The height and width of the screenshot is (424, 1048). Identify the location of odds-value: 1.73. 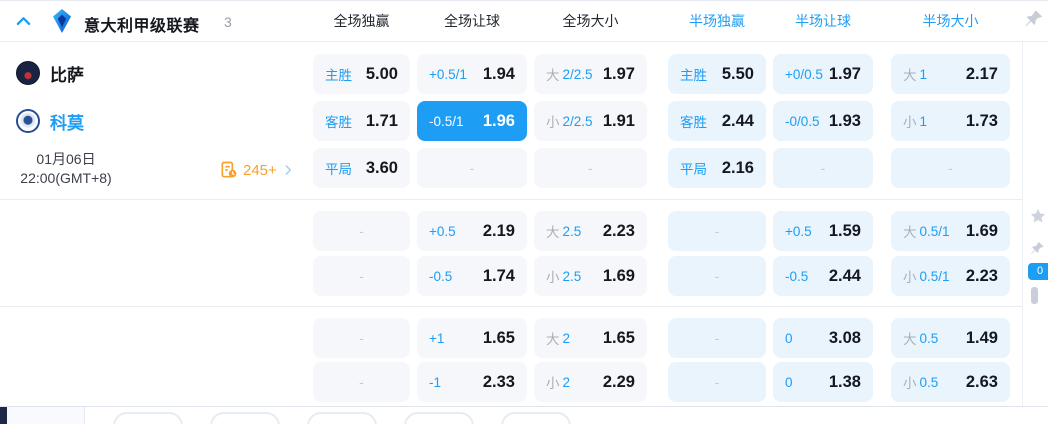
(981, 120).